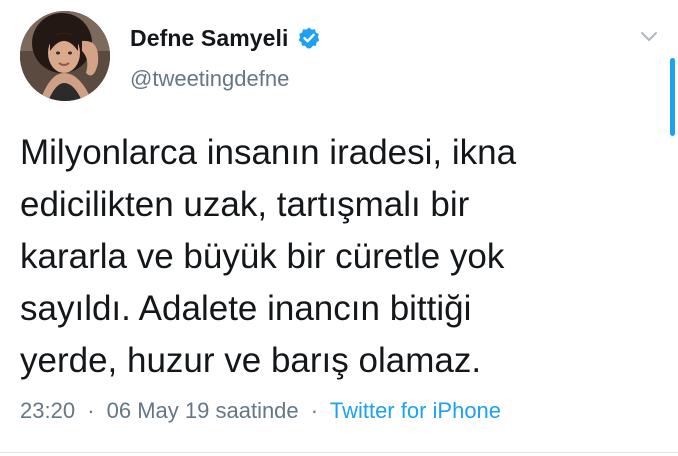 Image resolution: width=678 pixels, height=456 pixels. What do you see at coordinates (246, 308) in the screenshot?
I see `tweet-text-line: sayıldı. Adalete inancın bittiği` at bounding box center [246, 308].